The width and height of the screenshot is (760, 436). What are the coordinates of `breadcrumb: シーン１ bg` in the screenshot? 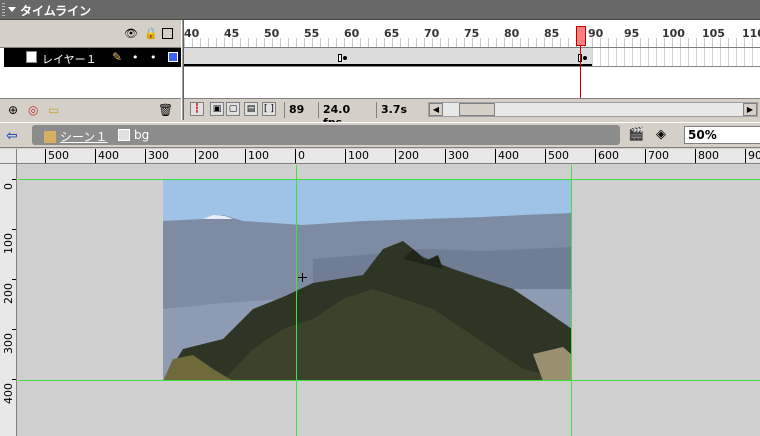 It's located at (326, 135).